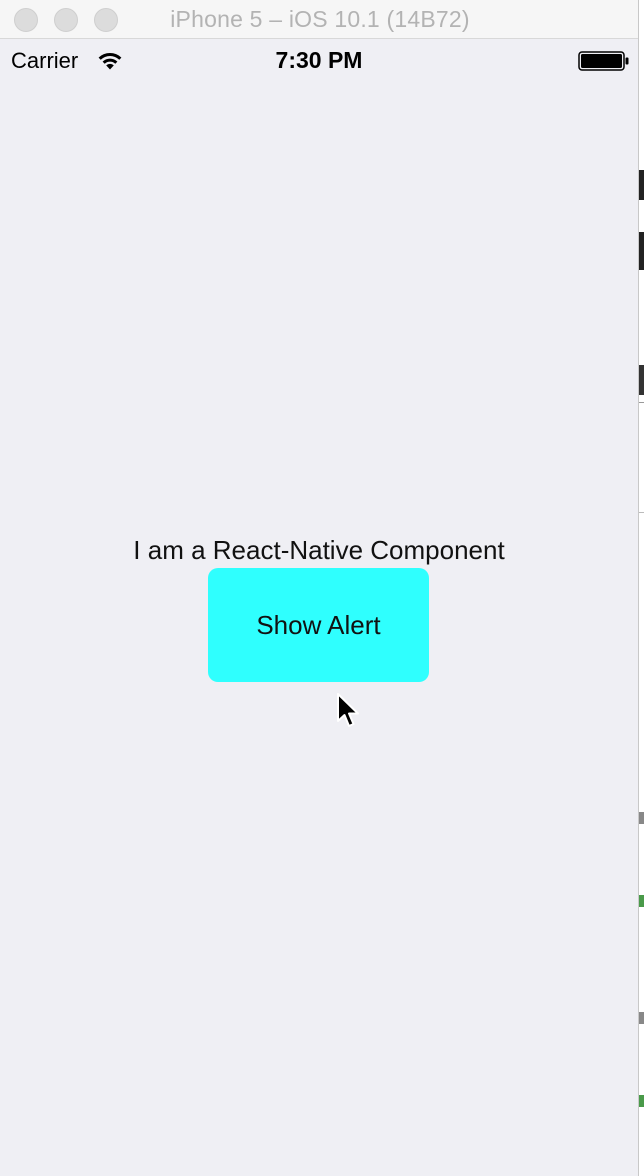 This screenshot has width=644, height=1176. Describe the element at coordinates (319, 550) in the screenshot. I see `component-label: I am a React-Native Component` at that location.